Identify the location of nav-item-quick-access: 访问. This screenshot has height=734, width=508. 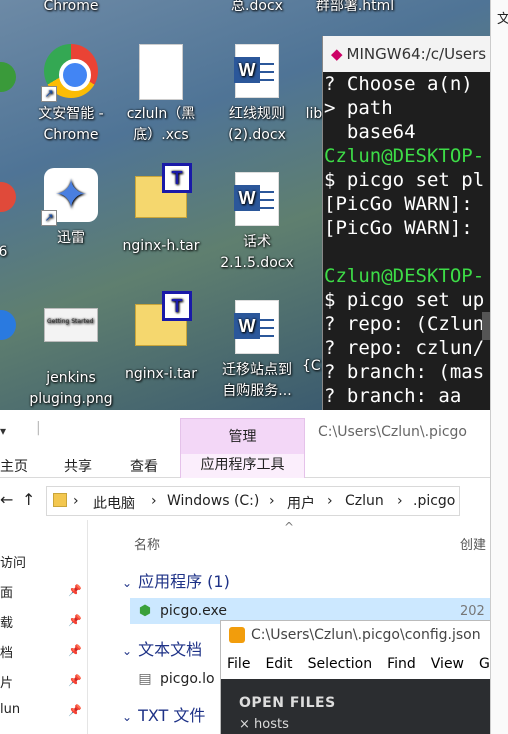
(13, 561).